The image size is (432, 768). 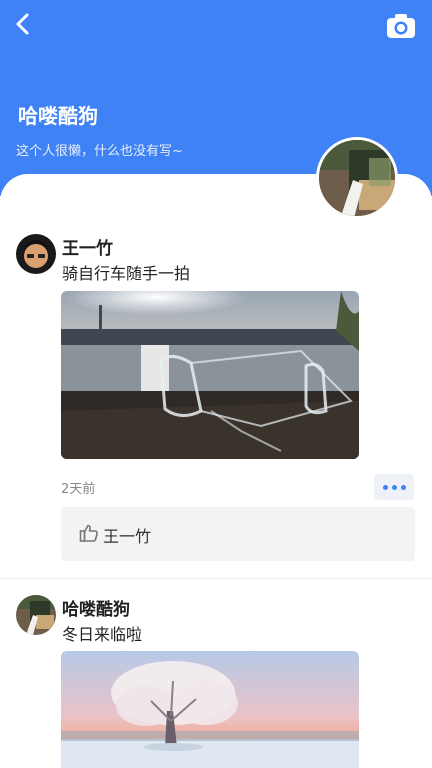 I want to click on profile-bio: 这个人很懒，什么也没有写~, so click(x=99, y=151).